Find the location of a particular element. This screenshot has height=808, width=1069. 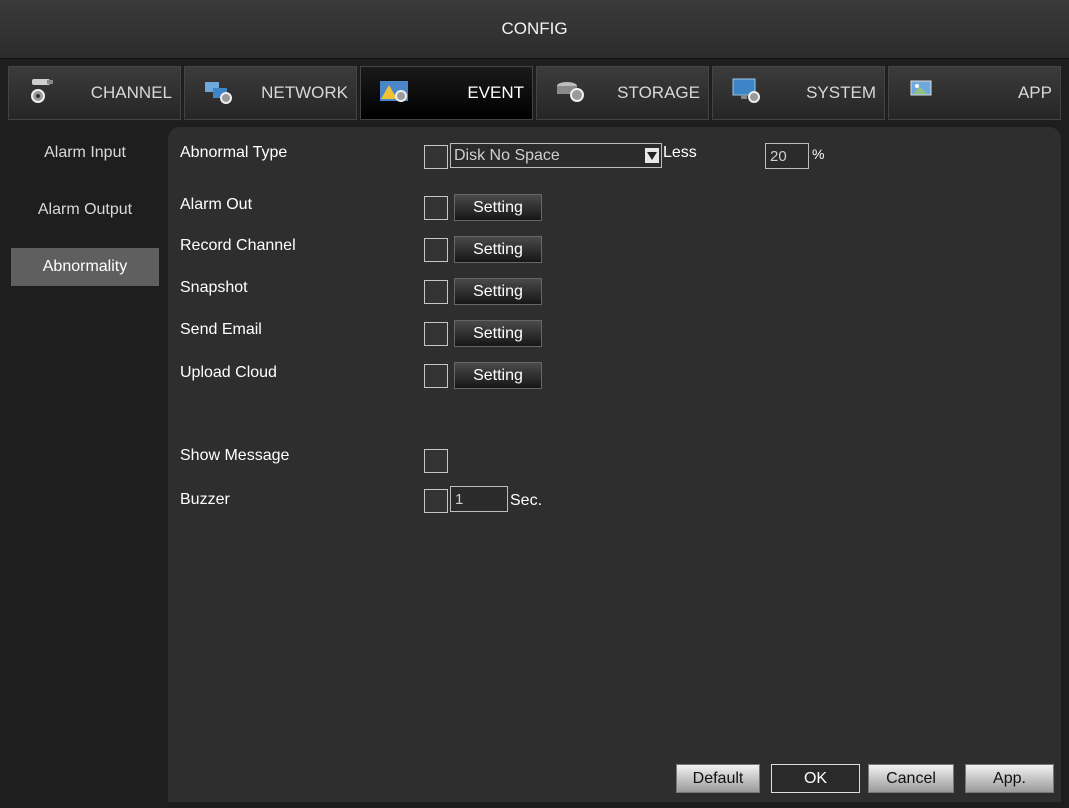

snapshot-checkbox is located at coordinates (436, 292).